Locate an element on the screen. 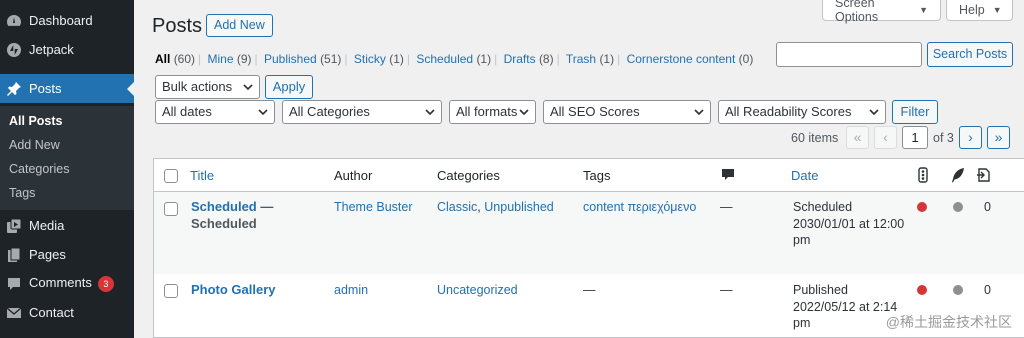 This screenshot has width=1024, height=338. table-header: Title Author Categories Tags Date is located at coordinates (589, 175).